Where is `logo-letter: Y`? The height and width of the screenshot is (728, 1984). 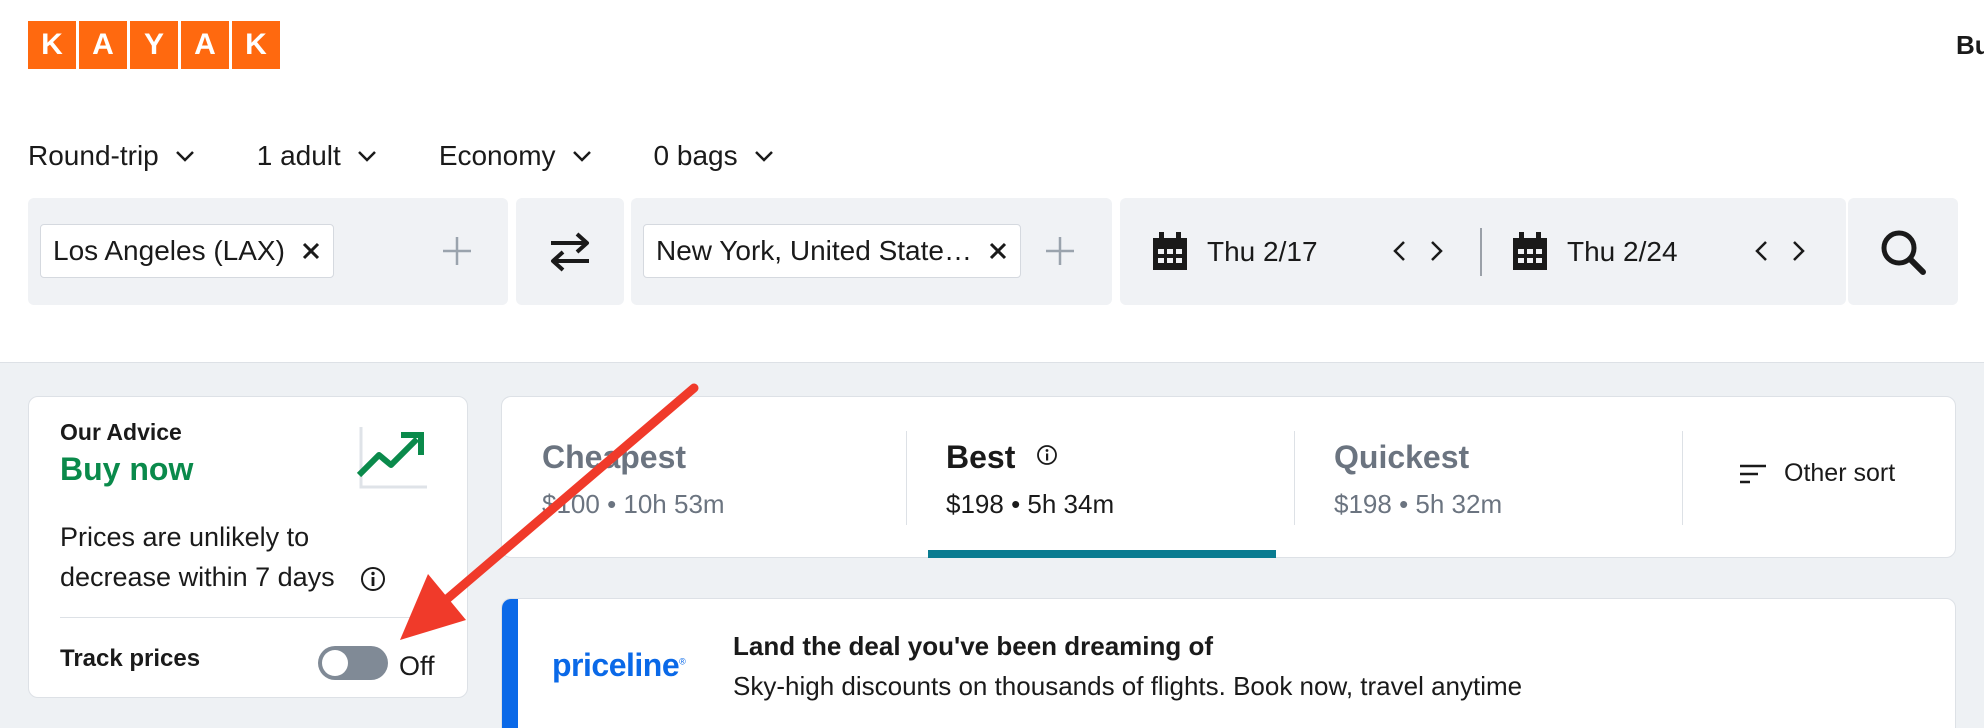
logo-letter: Y is located at coordinates (154, 45).